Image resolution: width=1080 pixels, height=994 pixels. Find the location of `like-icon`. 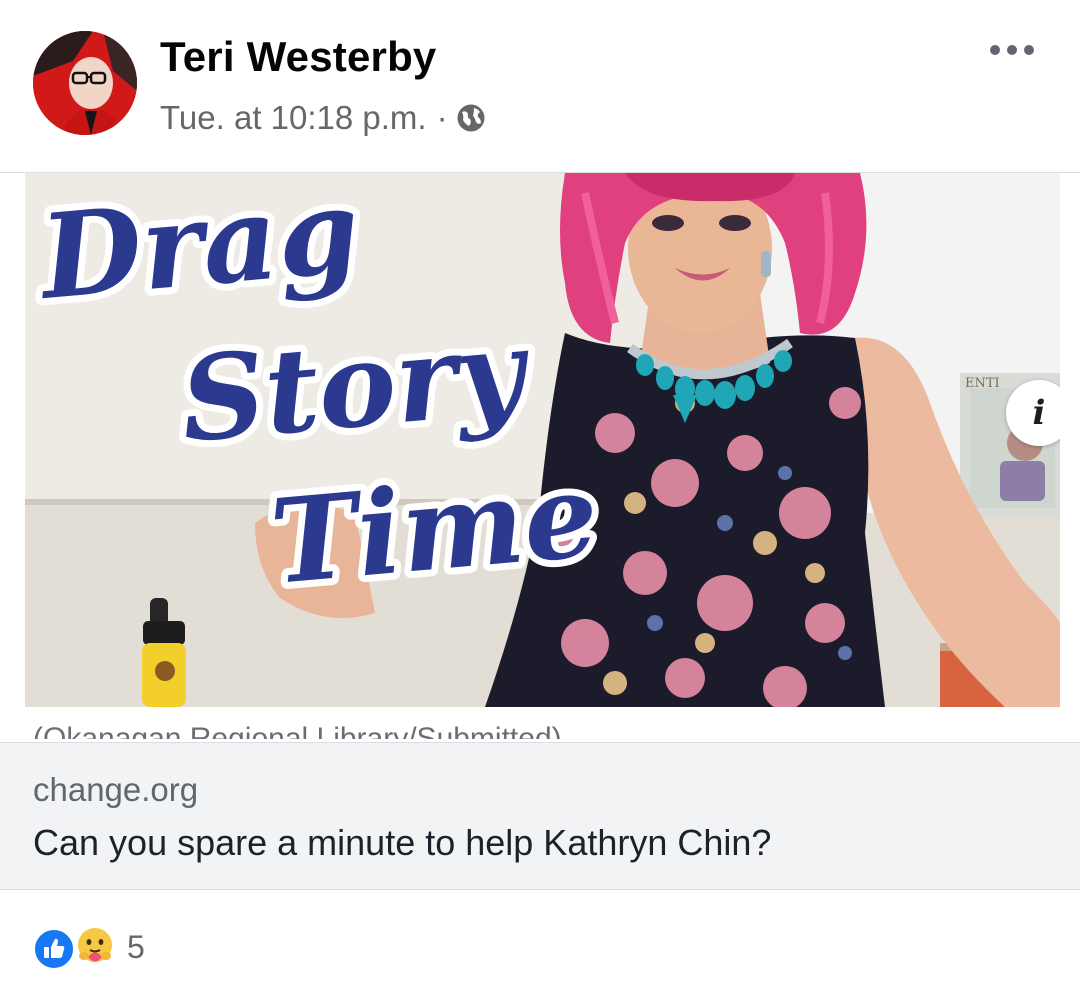

like-icon is located at coordinates (54, 949).